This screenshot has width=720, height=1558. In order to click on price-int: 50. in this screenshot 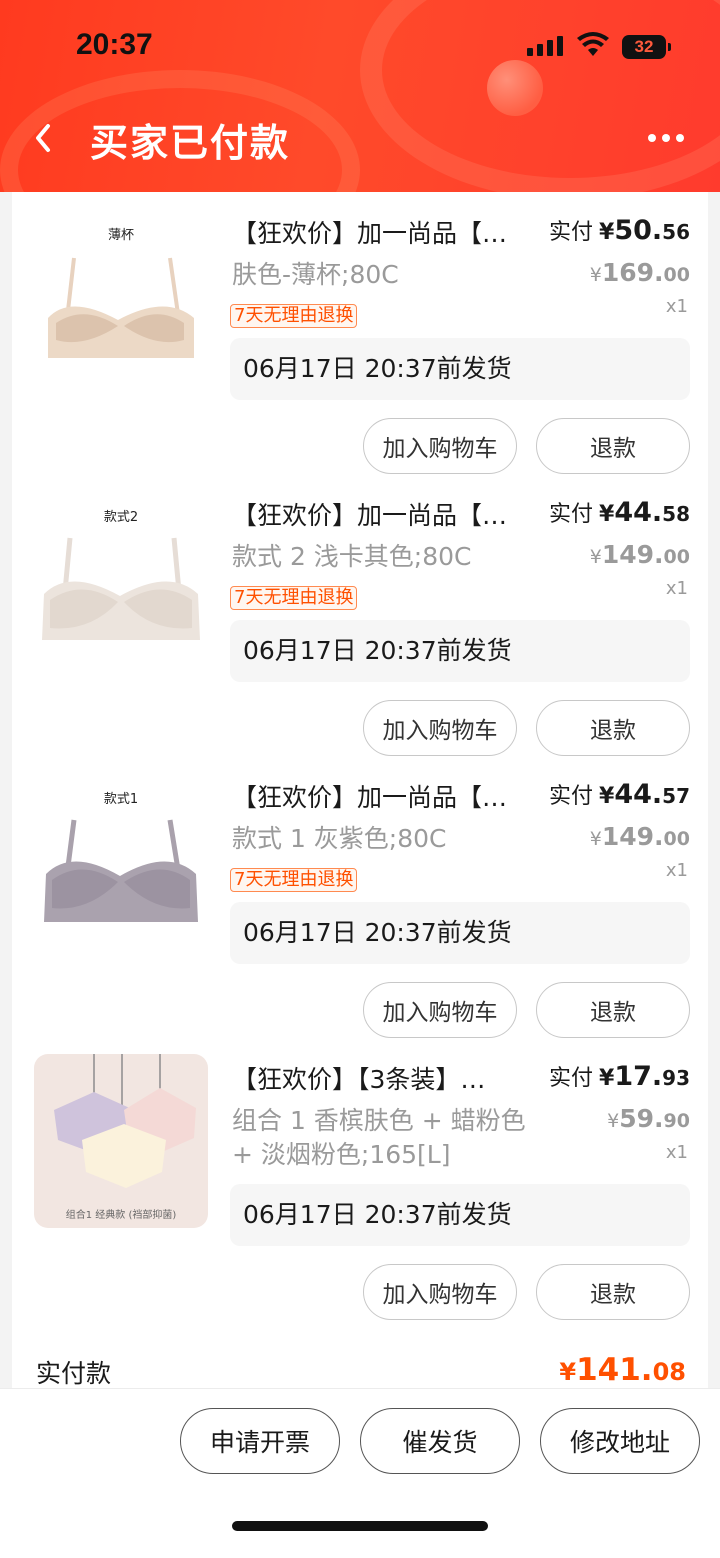, I will do `click(638, 230)`.